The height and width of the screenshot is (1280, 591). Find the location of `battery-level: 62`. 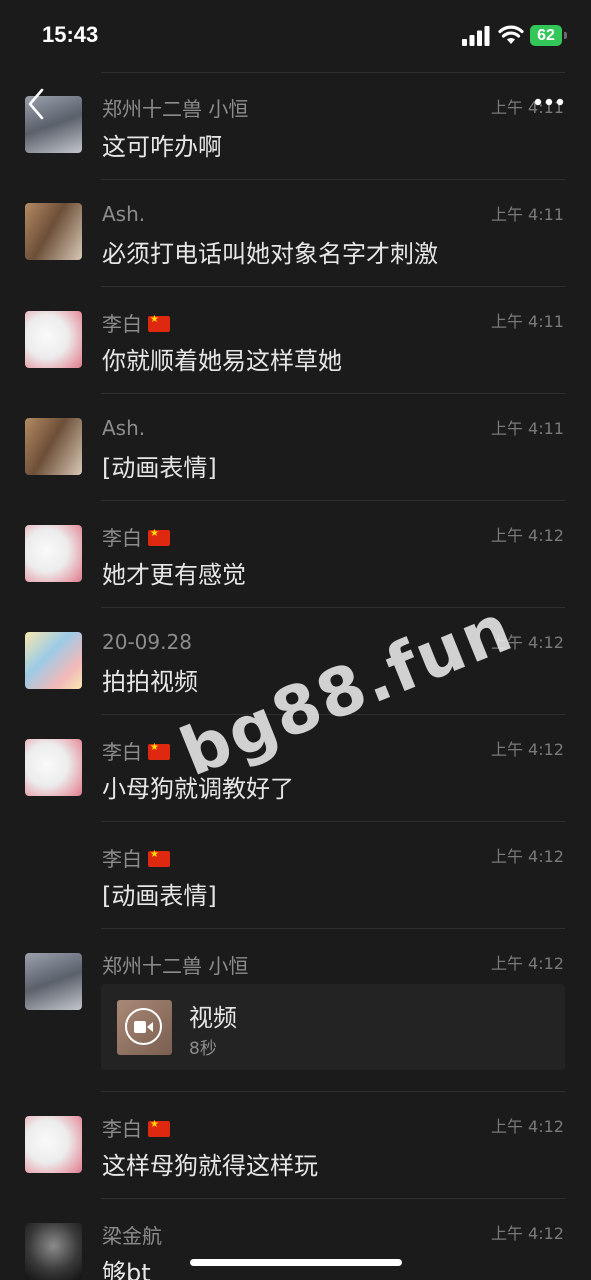

battery-level: 62 is located at coordinates (546, 35).